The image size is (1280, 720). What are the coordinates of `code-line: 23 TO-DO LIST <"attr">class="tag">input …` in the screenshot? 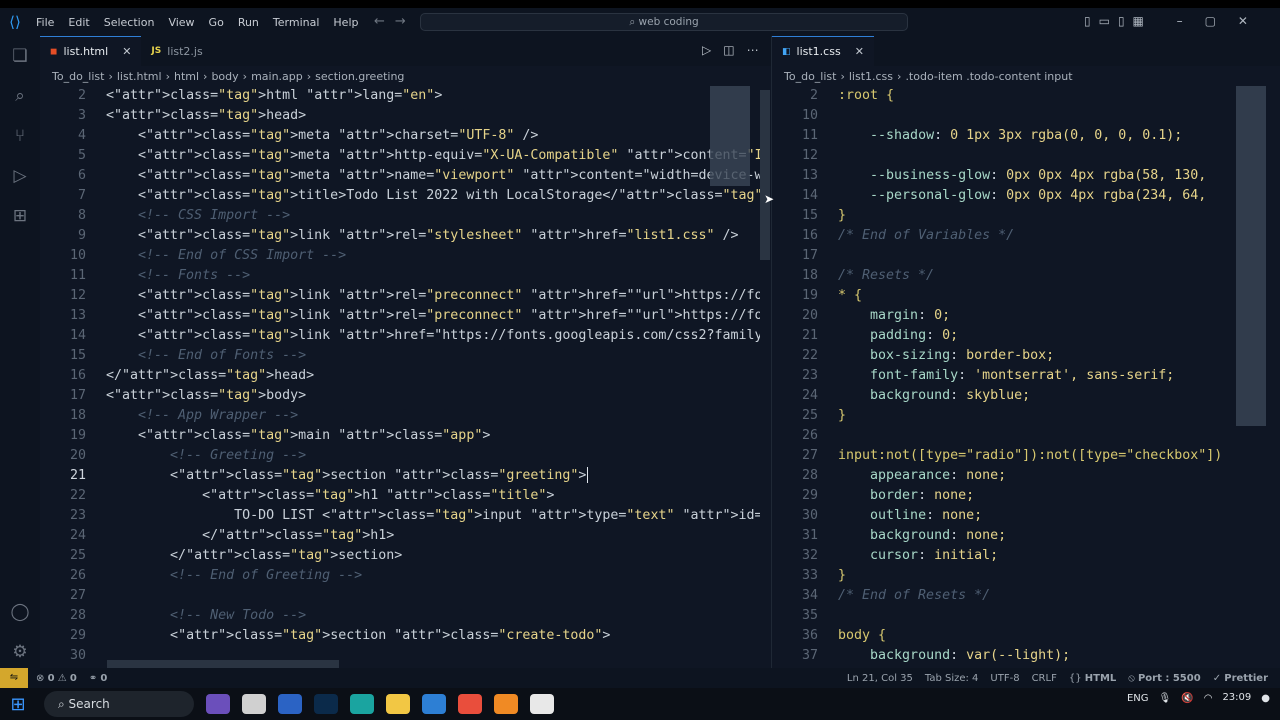 It's located at (400, 516).